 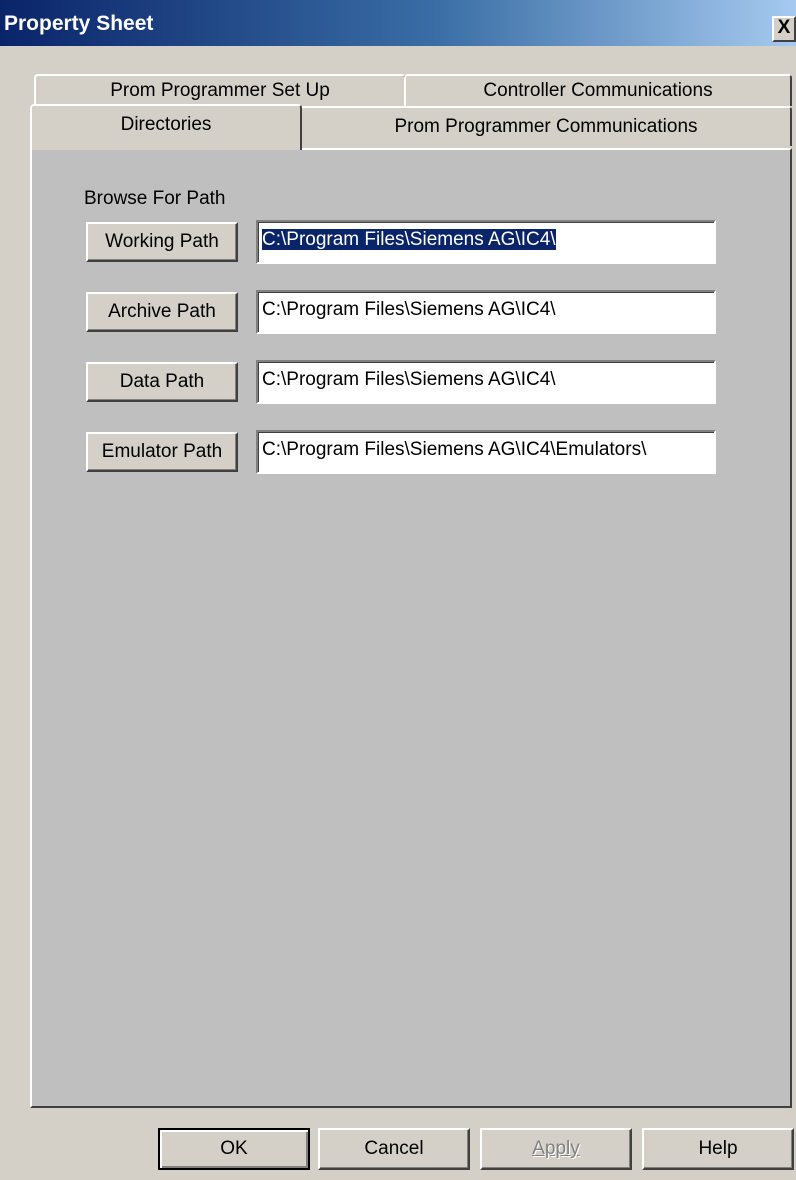 What do you see at coordinates (162, 452) in the screenshot?
I see `emulator-path-button: Emulator Path` at bounding box center [162, 452].